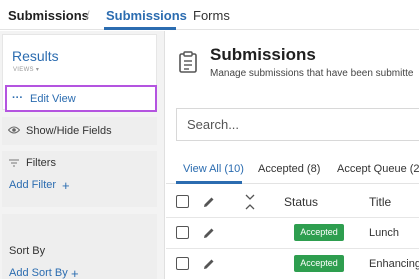  What do you see at coordinates (35, 56) in the screenshot?
I see `views-title: Results` at bounding box center [35, 56].